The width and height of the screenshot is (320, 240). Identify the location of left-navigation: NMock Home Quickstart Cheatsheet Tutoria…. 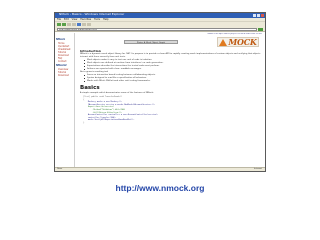
(65, 100).